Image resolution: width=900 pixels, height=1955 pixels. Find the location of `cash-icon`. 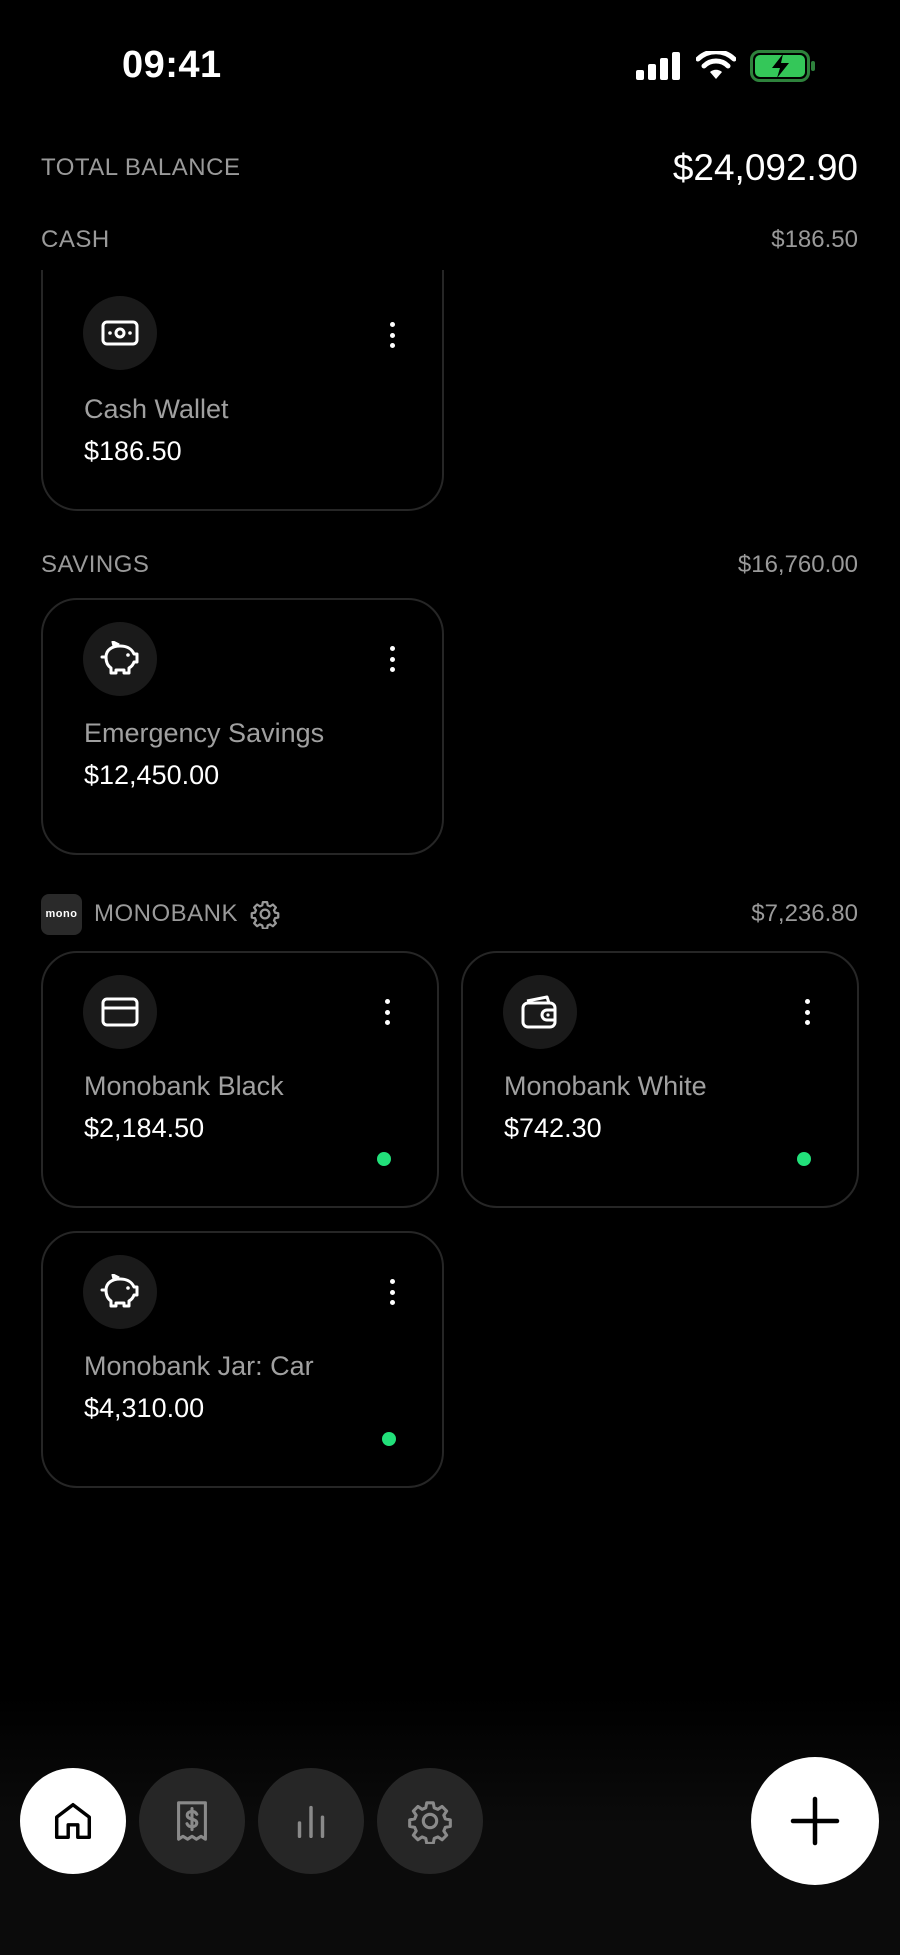

cash-icon is located at coordinates (120, 333).